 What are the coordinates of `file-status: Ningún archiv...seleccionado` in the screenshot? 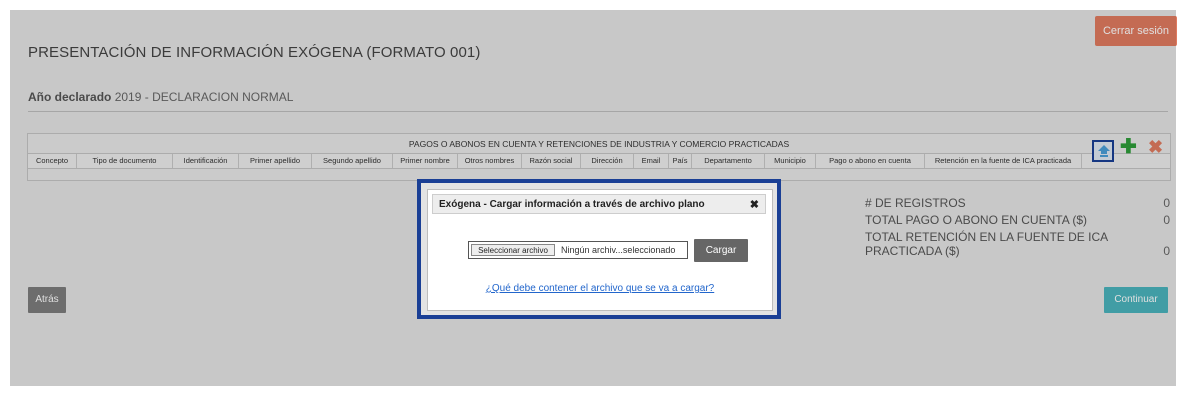 It's located at (618, 250).